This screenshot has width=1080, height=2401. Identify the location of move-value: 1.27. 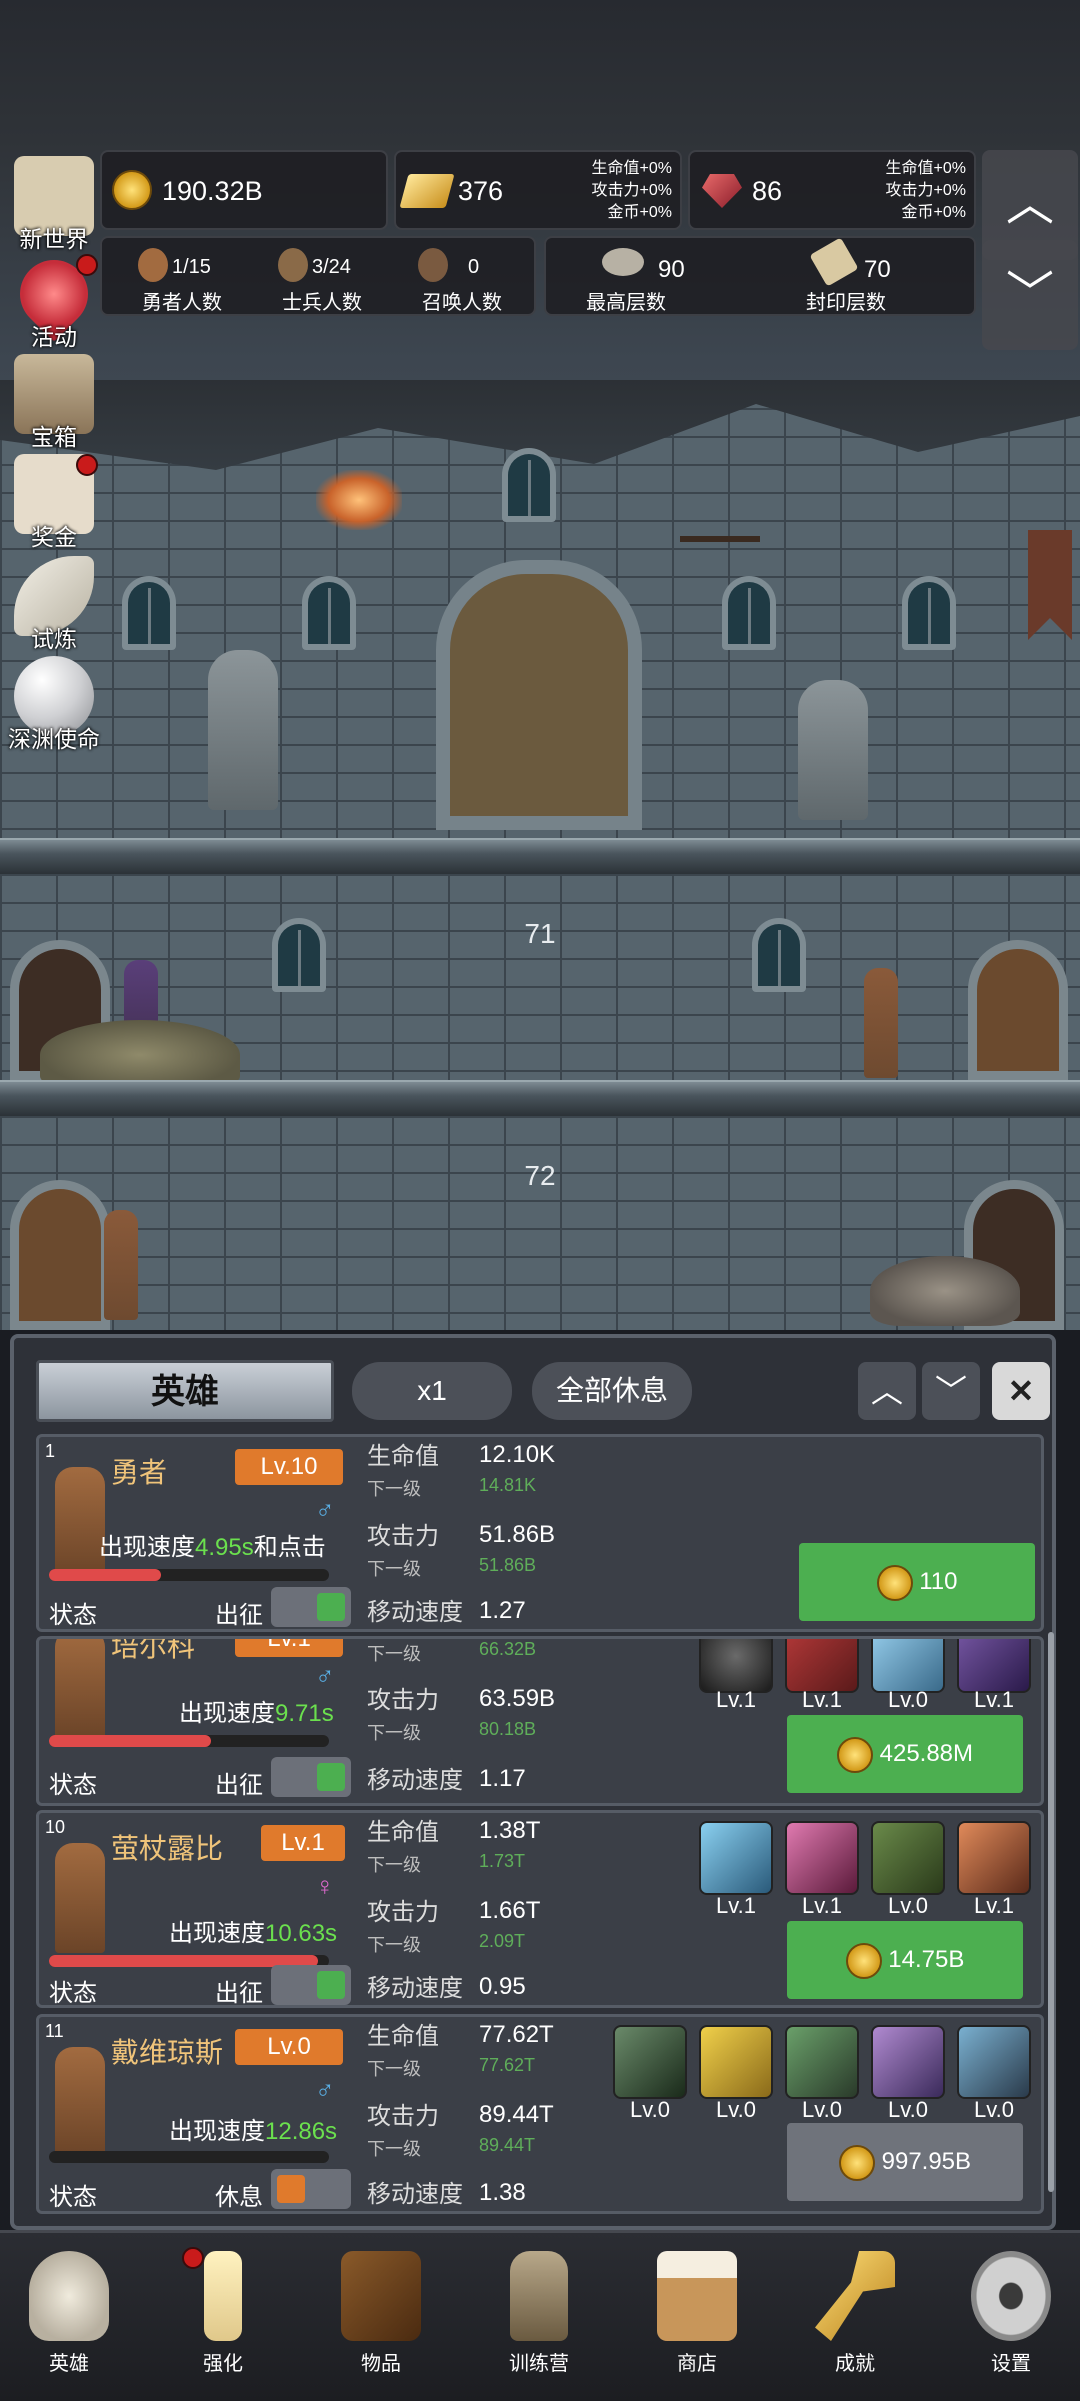
(502, 1610).